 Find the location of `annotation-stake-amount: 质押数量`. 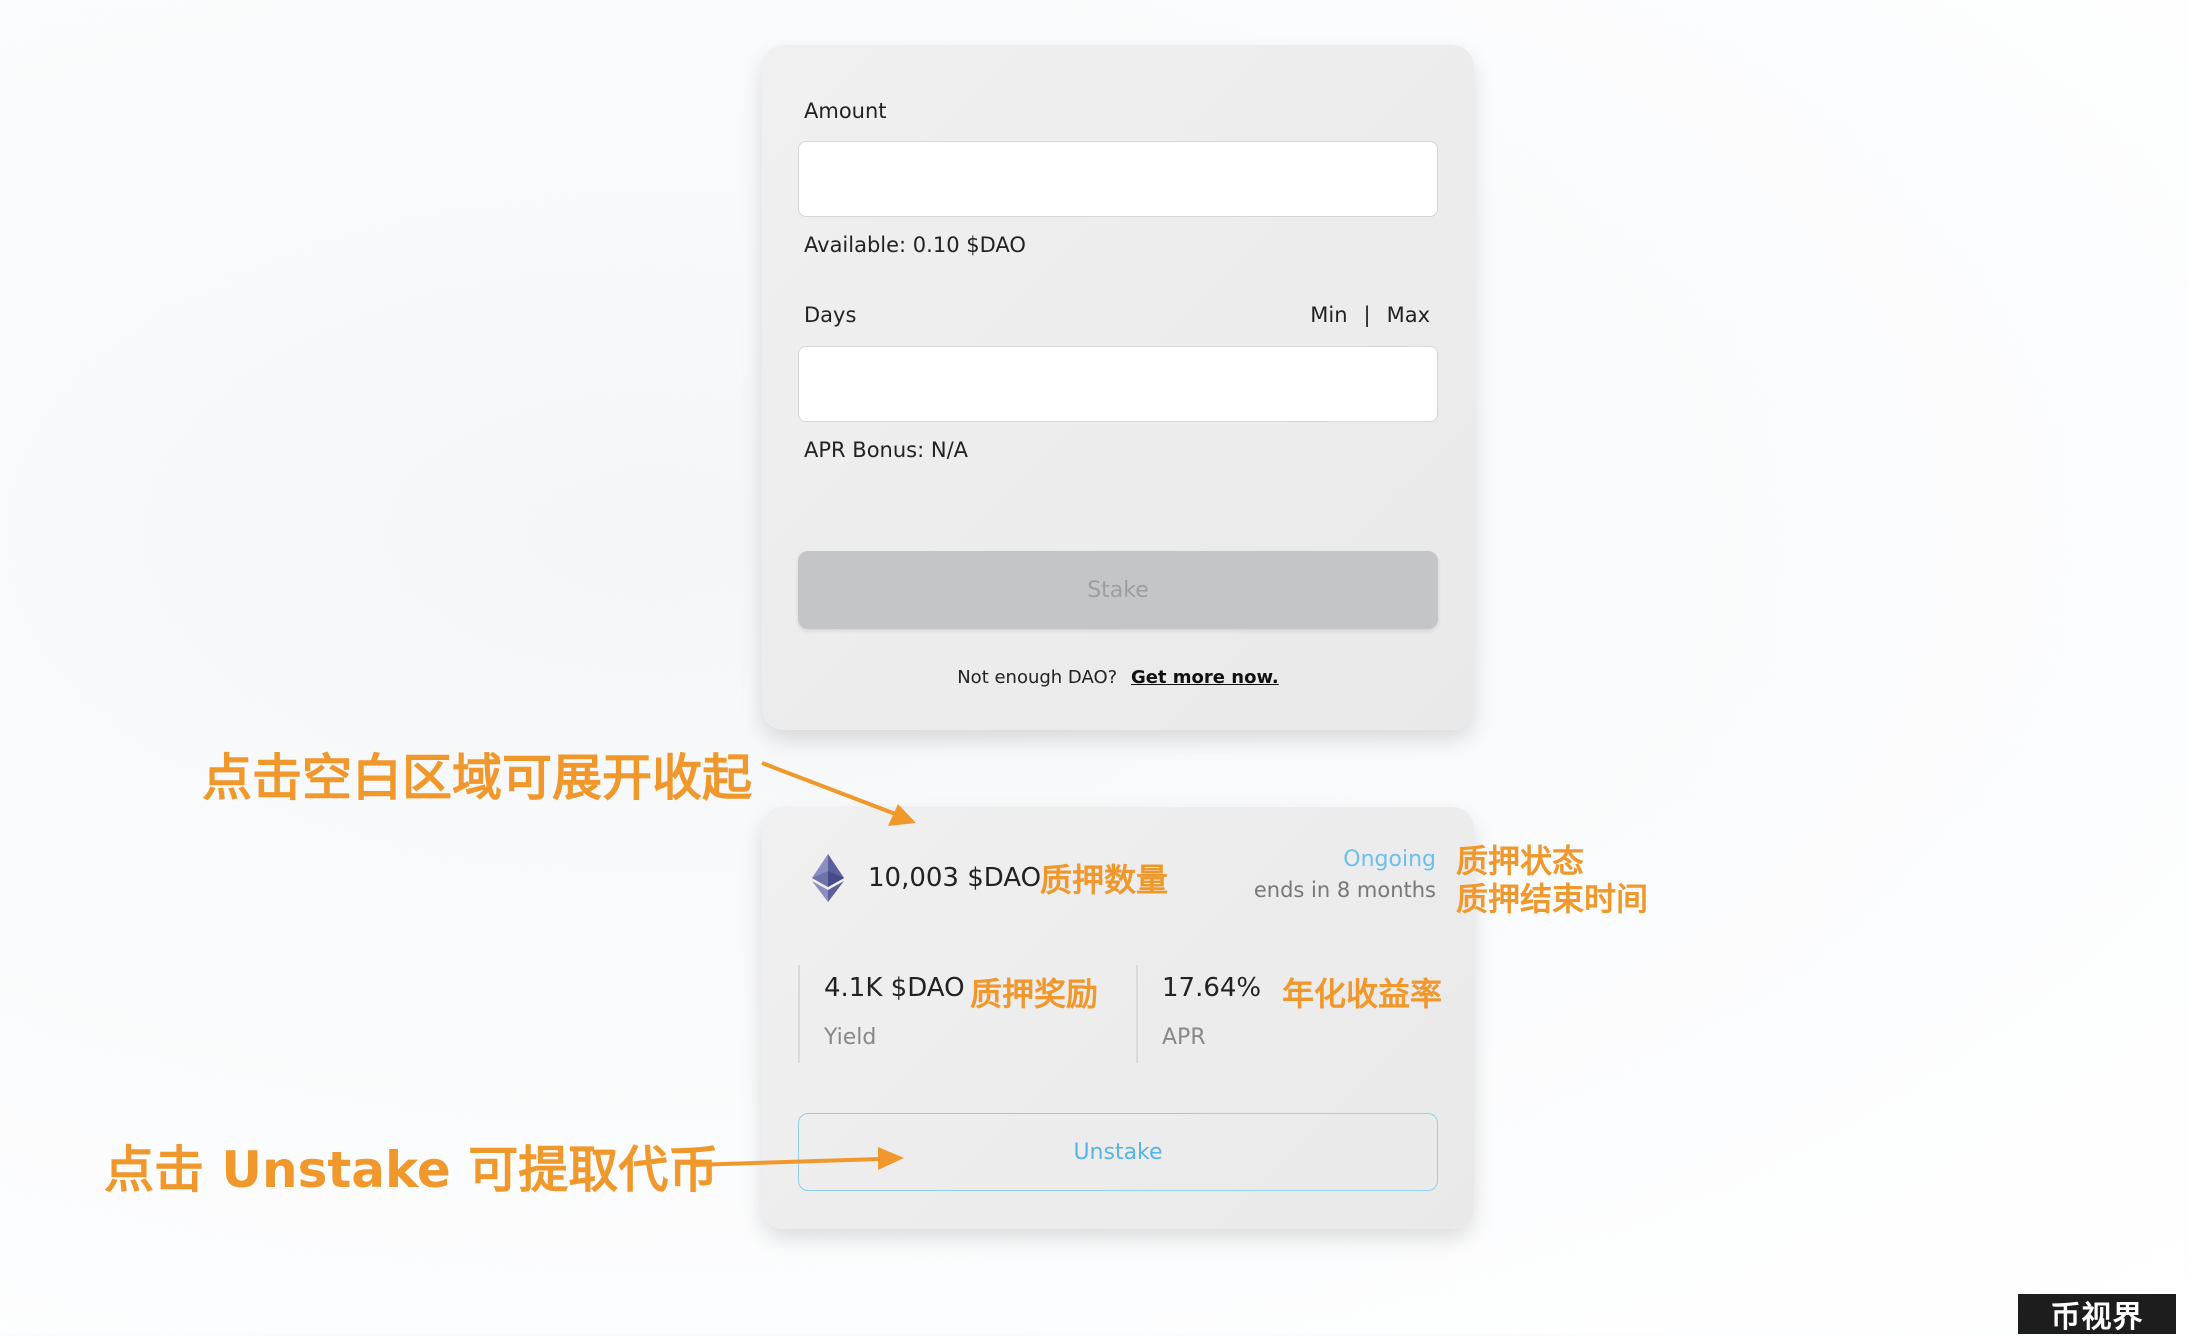

annotation-stake-amount: 质押数量 is located at coordinates (1104, 880).